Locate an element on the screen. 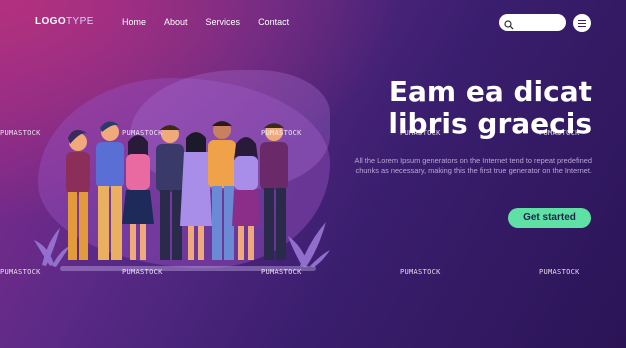 The width and height of the screenshot is (626, 348). plant-right is located at coordinates (309, 244).